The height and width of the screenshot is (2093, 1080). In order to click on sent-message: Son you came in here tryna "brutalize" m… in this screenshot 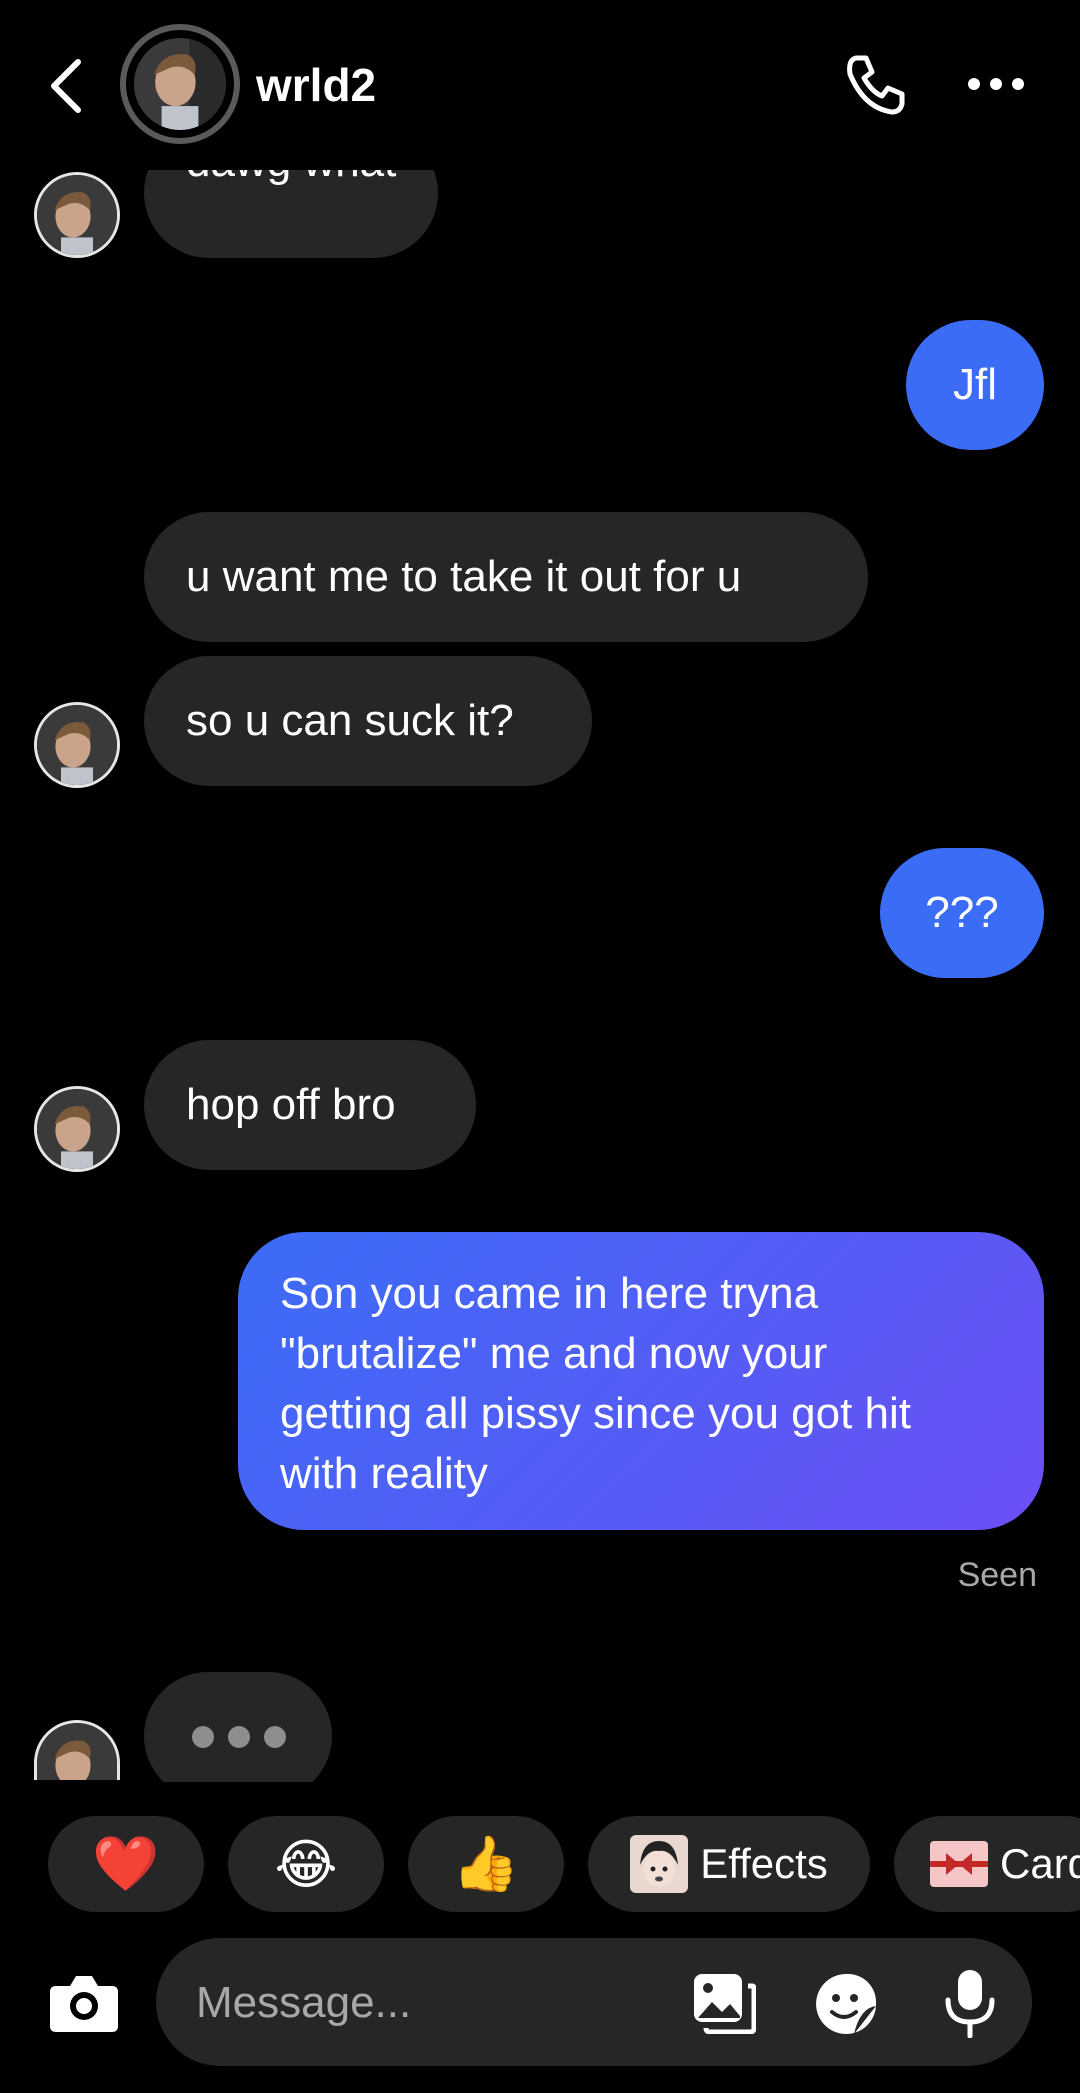, I will do `click(641, 1381)`.